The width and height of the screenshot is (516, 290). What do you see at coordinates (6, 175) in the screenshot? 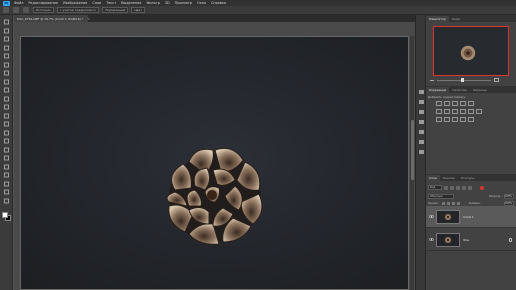
I see `rectangle-tool-icon` at bounding box center [6, 175].